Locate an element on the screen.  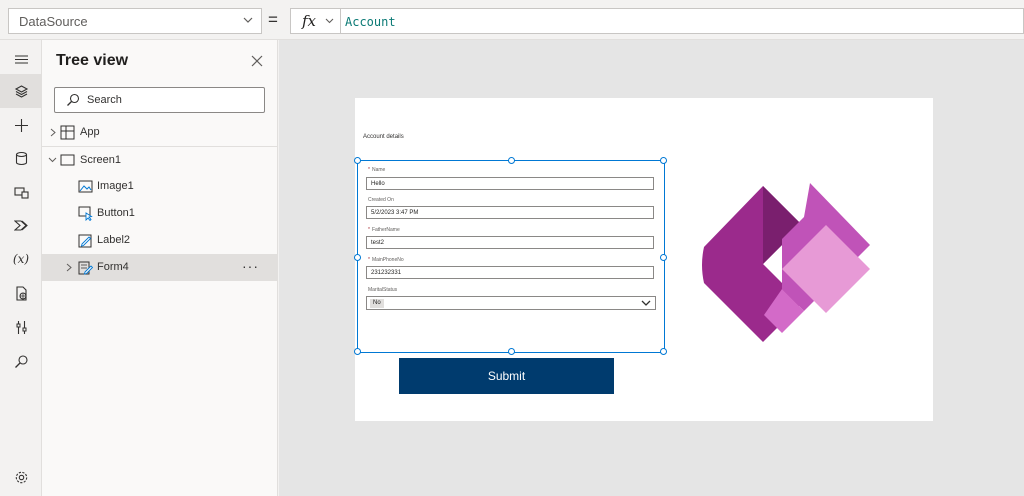
screen-icon is located at coordinates (67, 160).